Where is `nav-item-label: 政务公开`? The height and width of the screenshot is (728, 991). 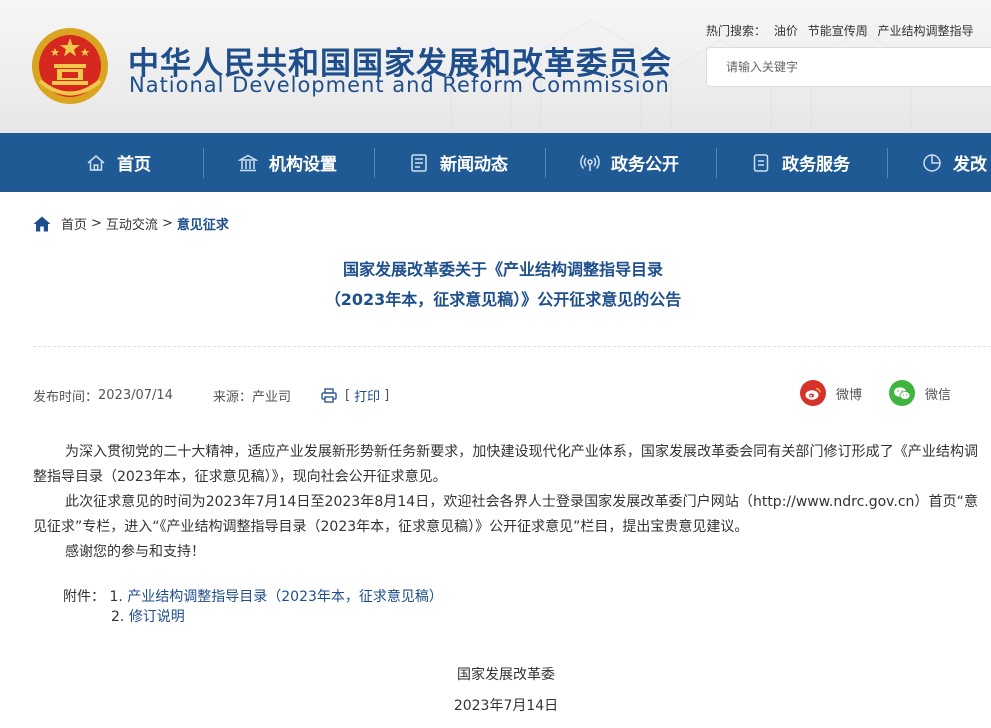 nav-item-label: 政务公开 is located at coordinates (645, 165).